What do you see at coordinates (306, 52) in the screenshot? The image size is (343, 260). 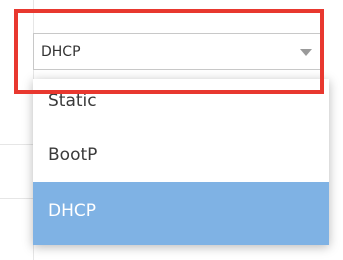 I see `caret-down-icon` at bounding box center [306, 52].